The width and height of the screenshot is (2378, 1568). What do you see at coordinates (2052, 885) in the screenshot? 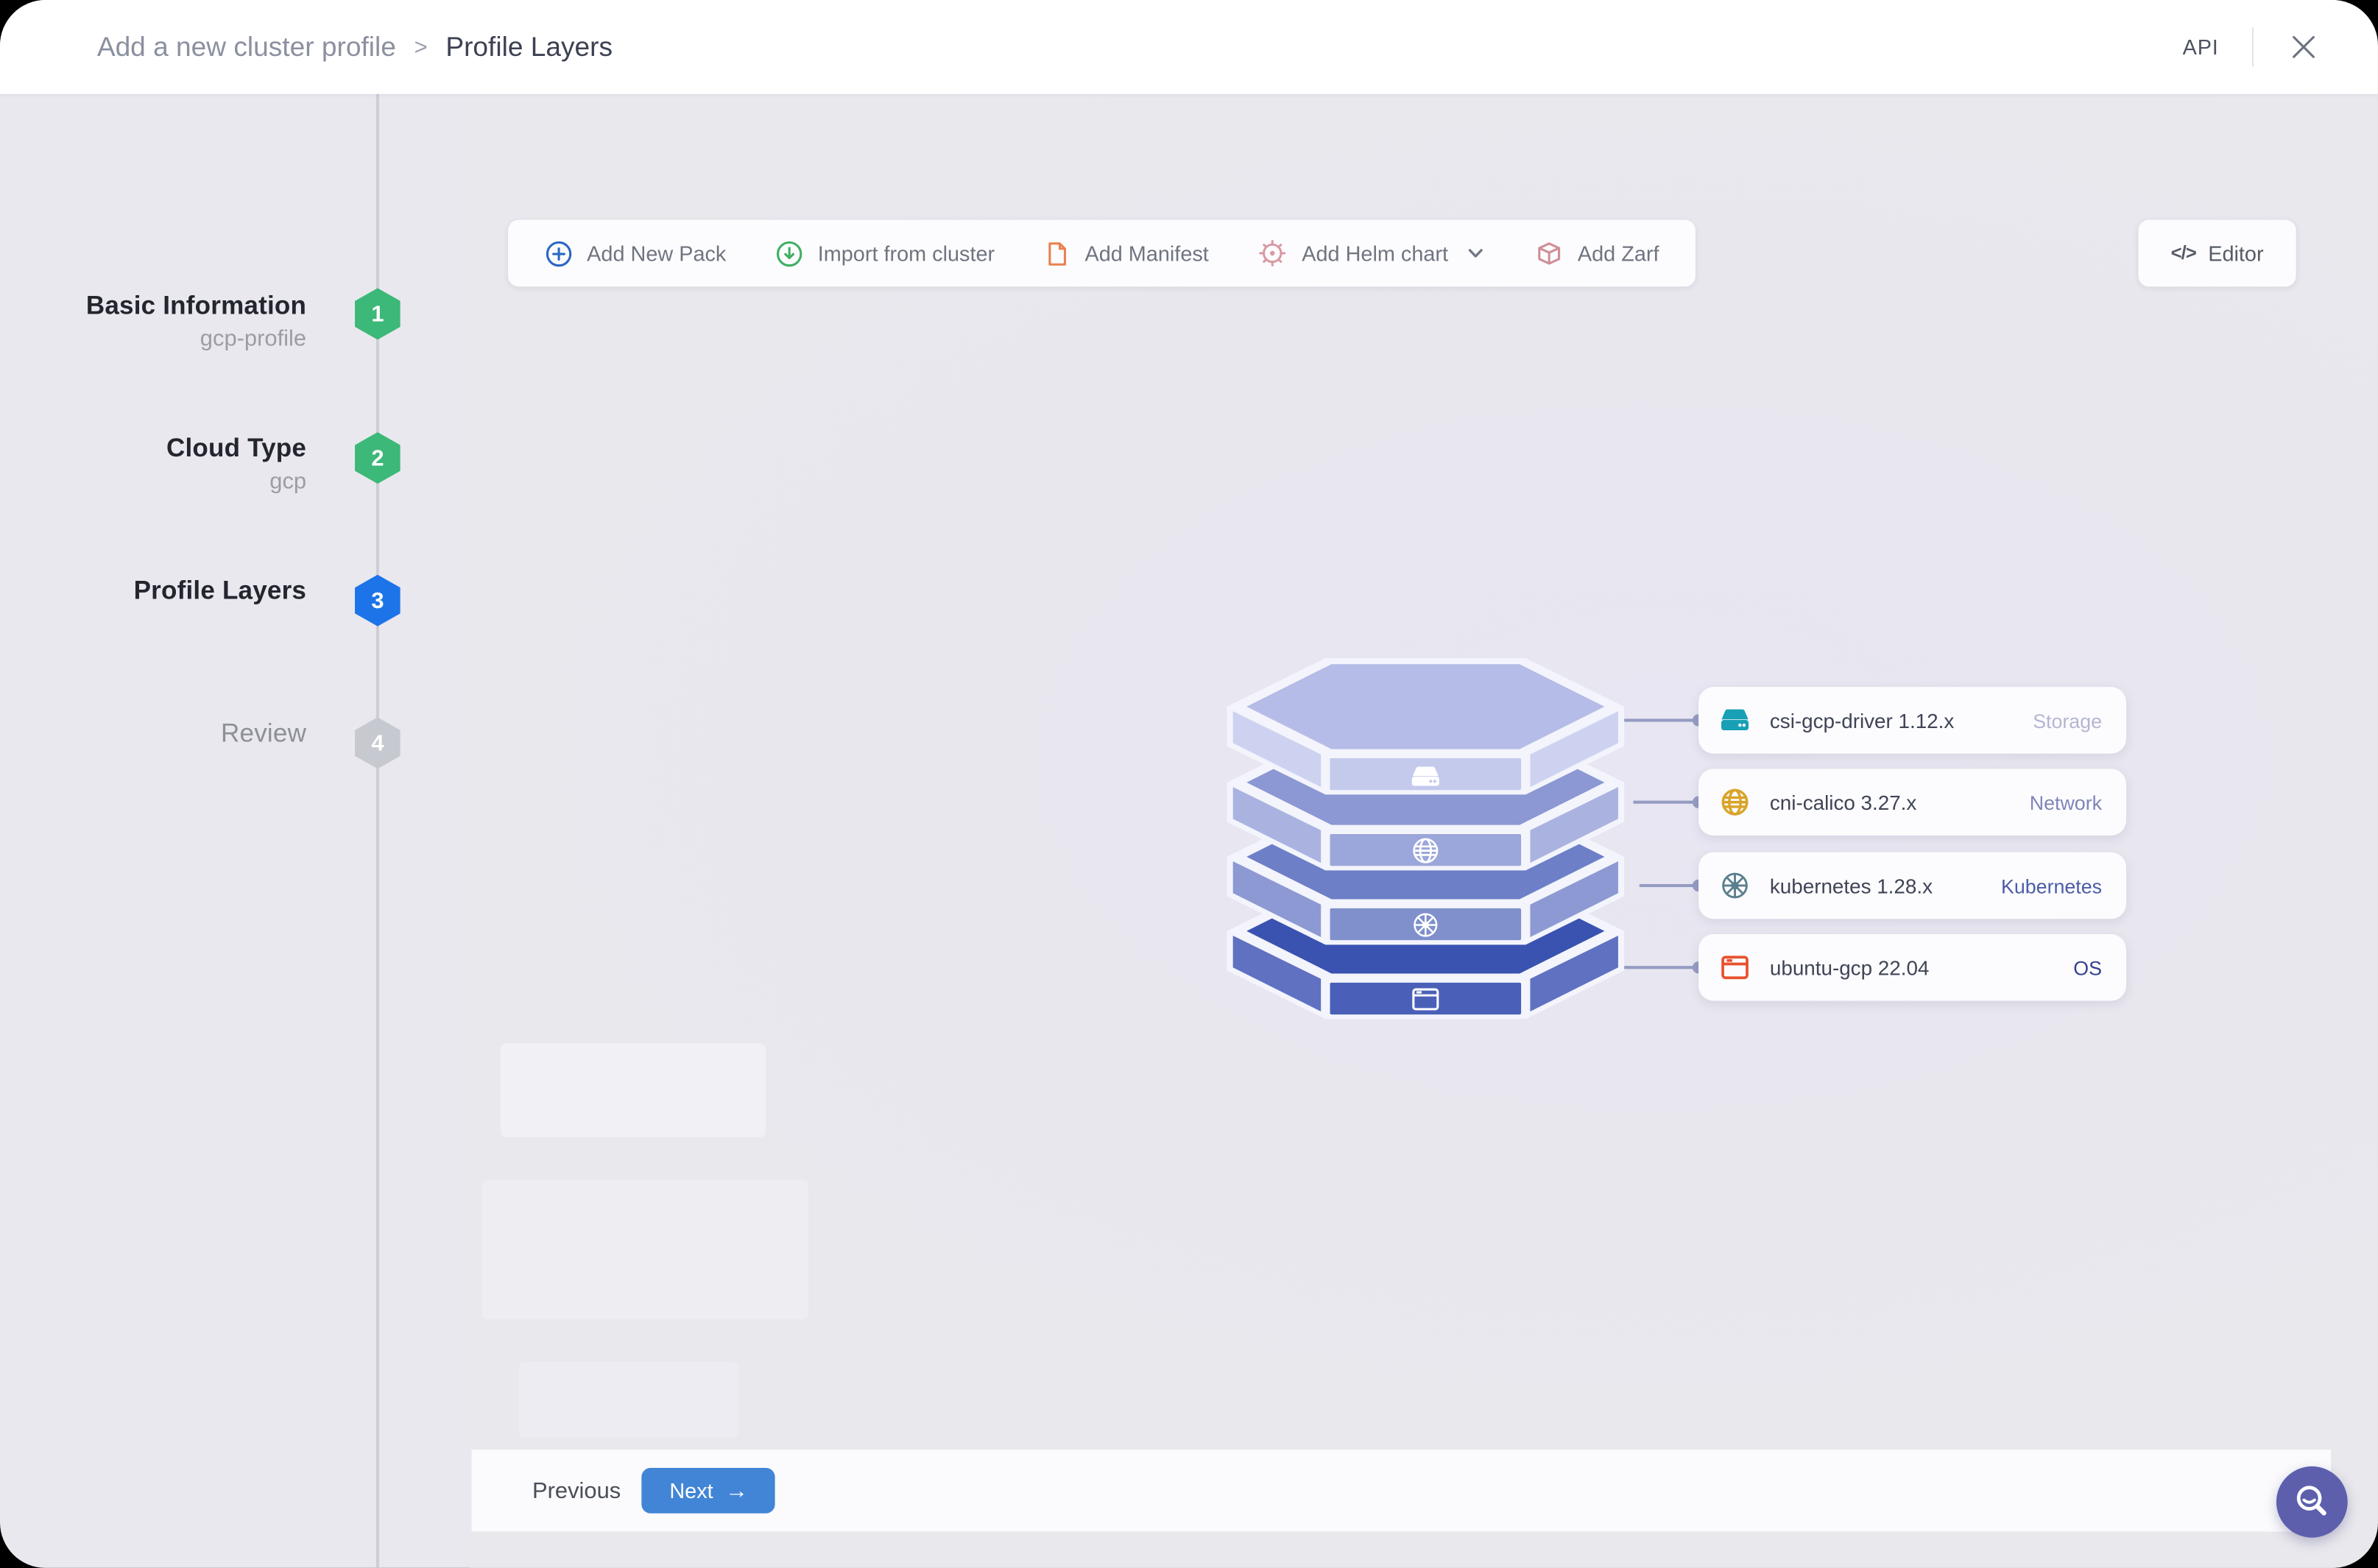
I see `pack-type-badge: Kubernetes` at bounding box center [2052, 885].